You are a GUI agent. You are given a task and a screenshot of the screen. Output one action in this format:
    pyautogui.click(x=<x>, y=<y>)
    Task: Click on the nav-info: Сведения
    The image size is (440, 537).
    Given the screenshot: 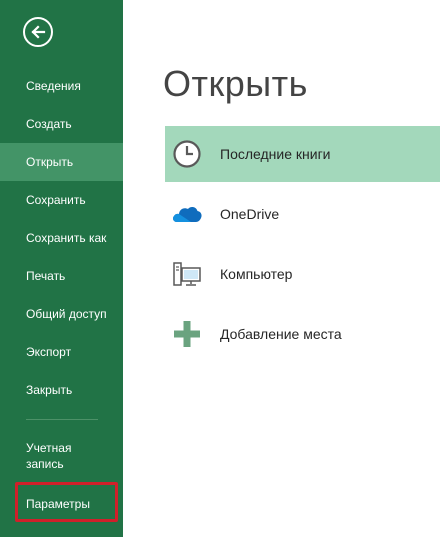 What is the action you would take?
    pyautogui.click(x=61, y=86)
    